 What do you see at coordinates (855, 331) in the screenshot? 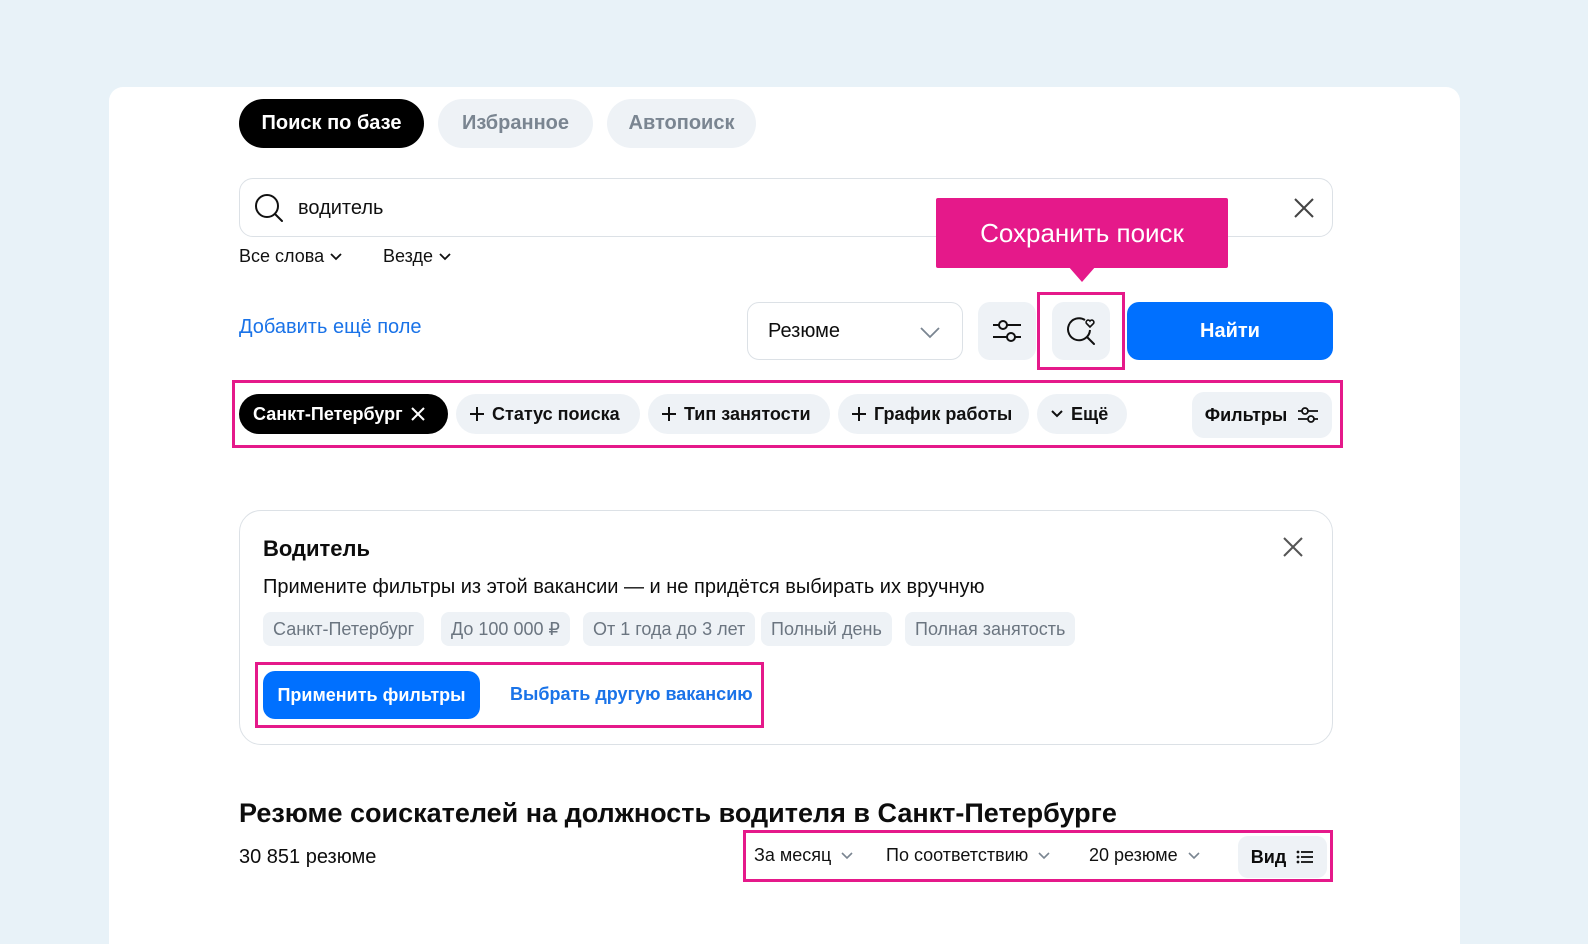
I see `type-select: Резюме` at bounding box center [855, 331].